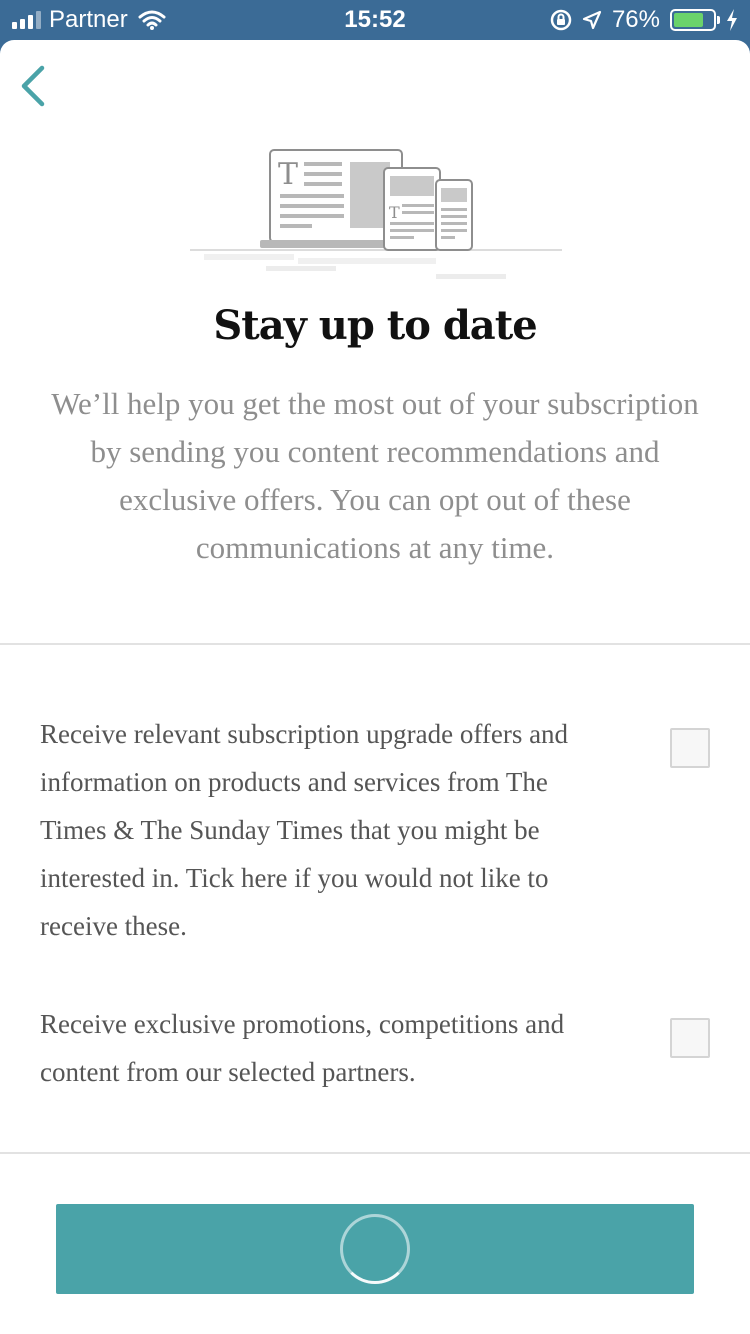 This screenshot has width=750, height=1334. What do you see at coordinates (376, 214) in the screenshot?
I see `devices-newspaper-illustration: T T` at bounding box center [376, 214].